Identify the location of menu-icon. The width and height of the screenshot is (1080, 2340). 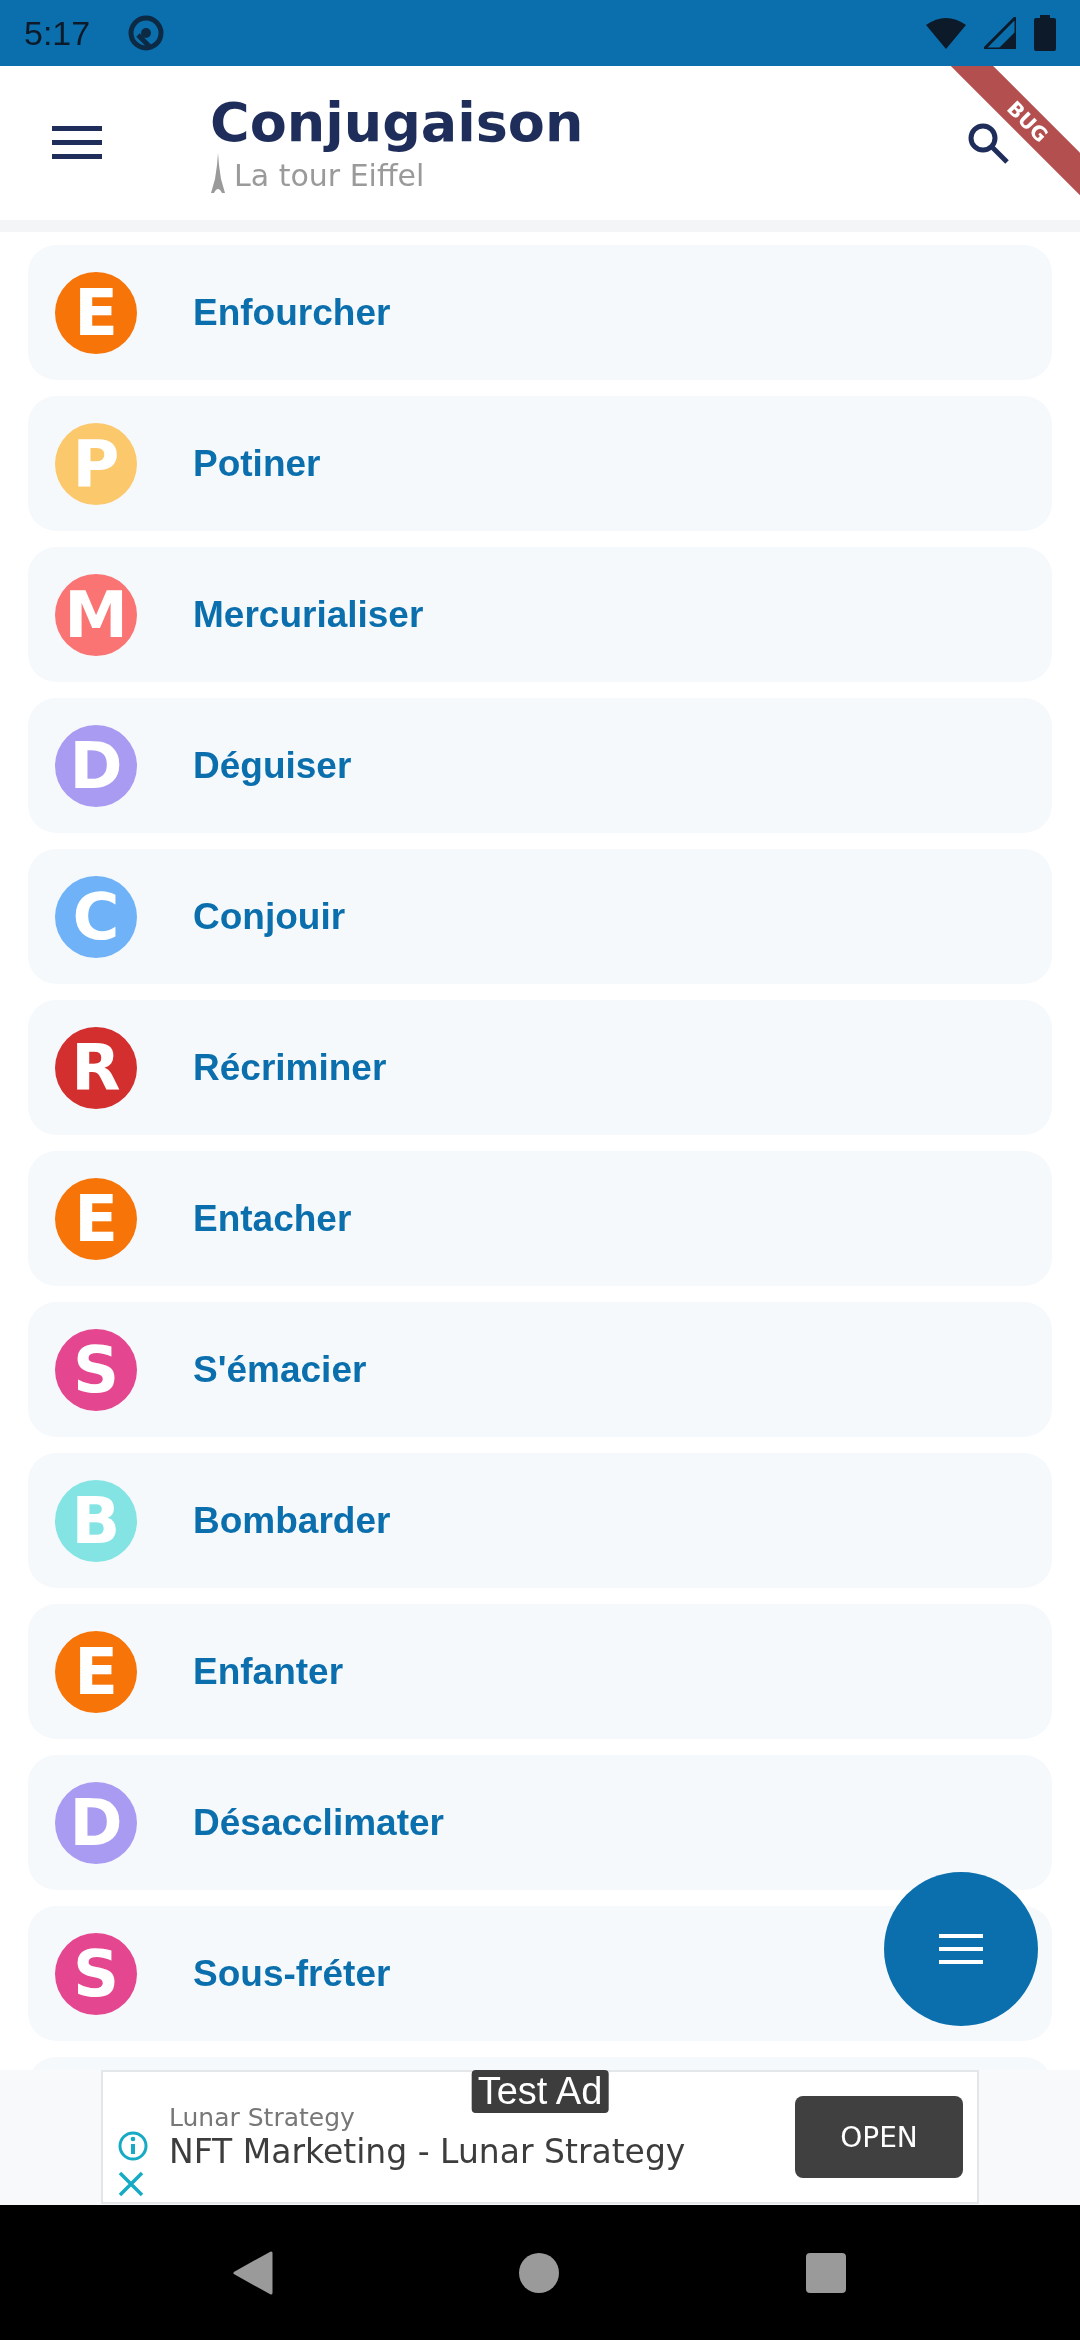
(961, 1949).